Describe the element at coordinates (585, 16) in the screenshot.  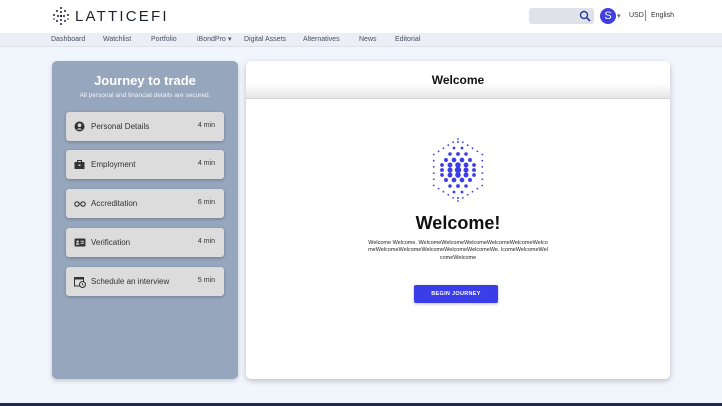
I see `search-icon` at that location.